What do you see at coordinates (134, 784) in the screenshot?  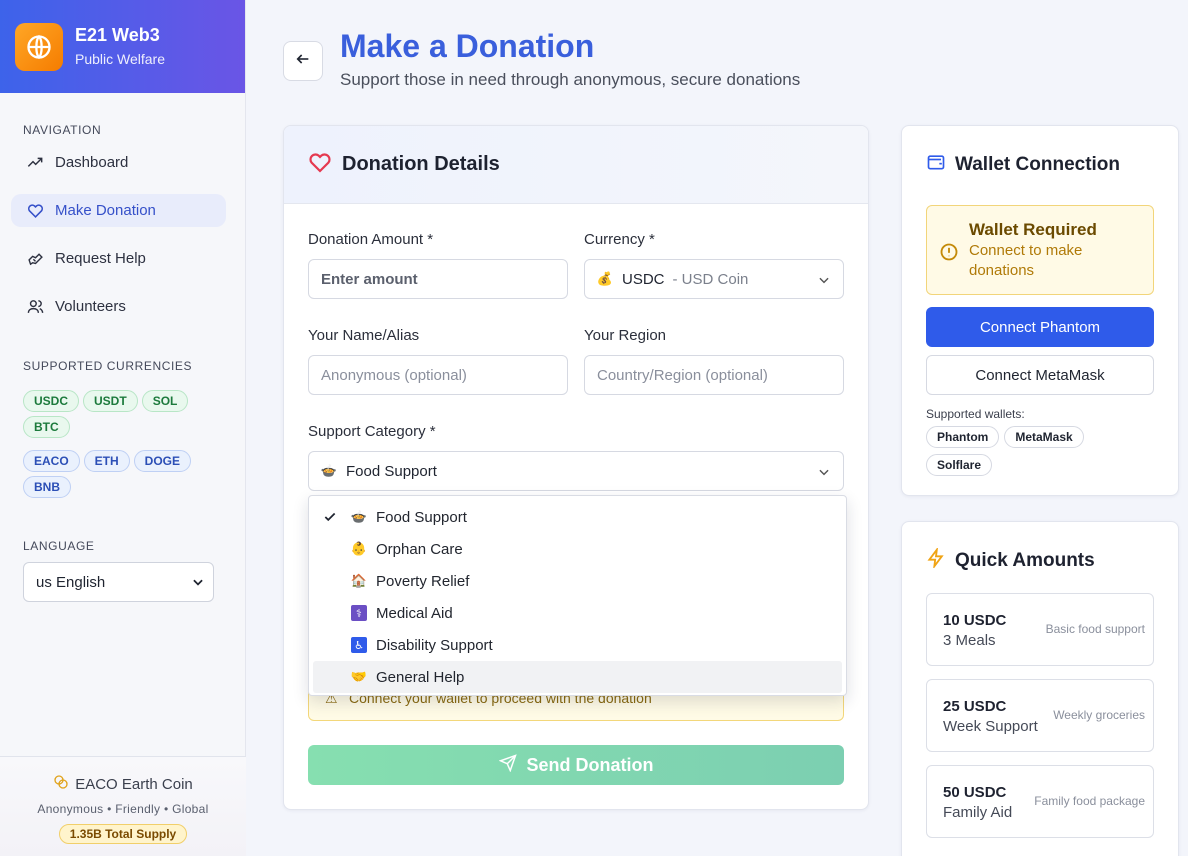 I see `coin-name: EACO Earth Coin` at bounding box center [134, 784].